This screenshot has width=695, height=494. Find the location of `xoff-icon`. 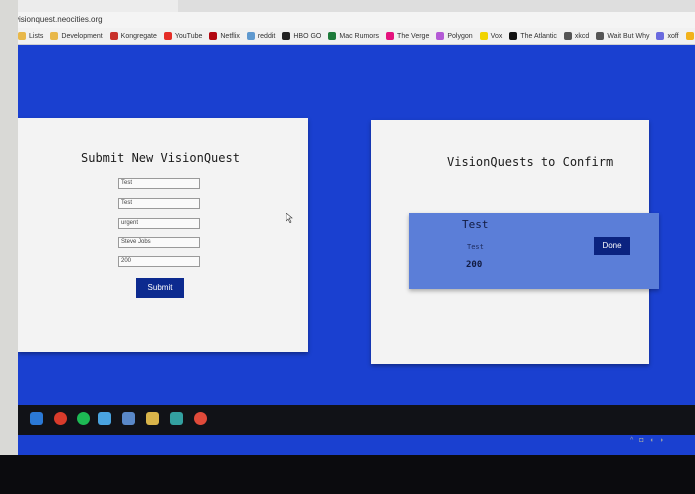

xoff-icon is located at coordinates (660, 36).